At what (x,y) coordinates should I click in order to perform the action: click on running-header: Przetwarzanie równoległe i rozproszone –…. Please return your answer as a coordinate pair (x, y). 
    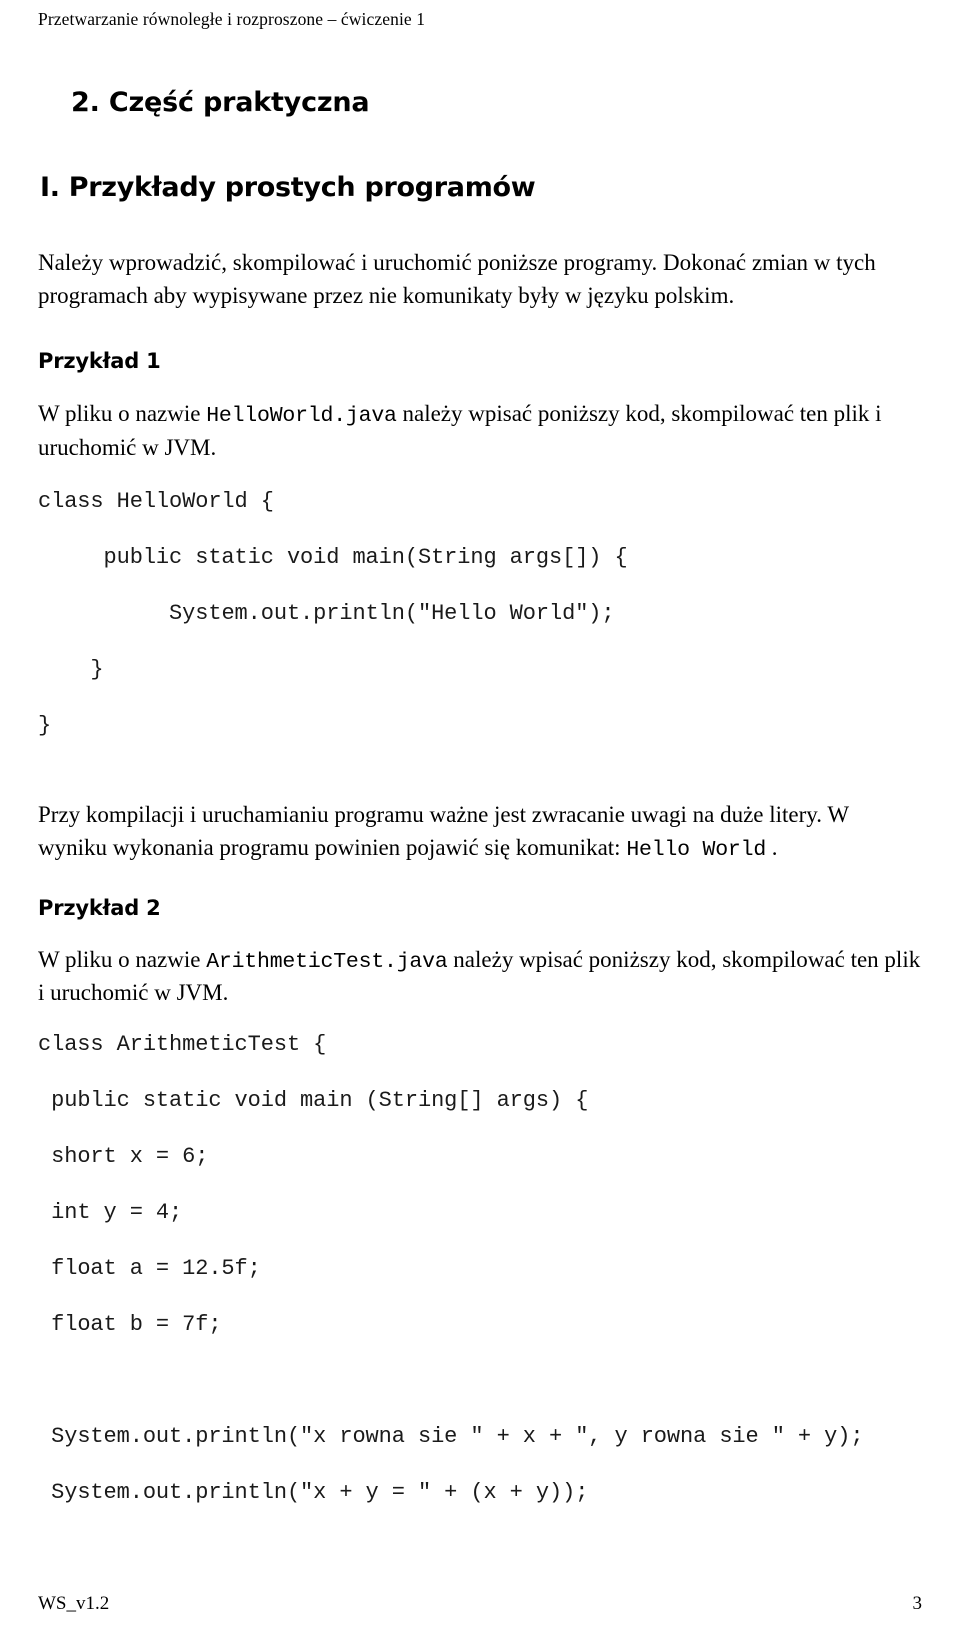
    Looking at the image, I should click on (232, 19).